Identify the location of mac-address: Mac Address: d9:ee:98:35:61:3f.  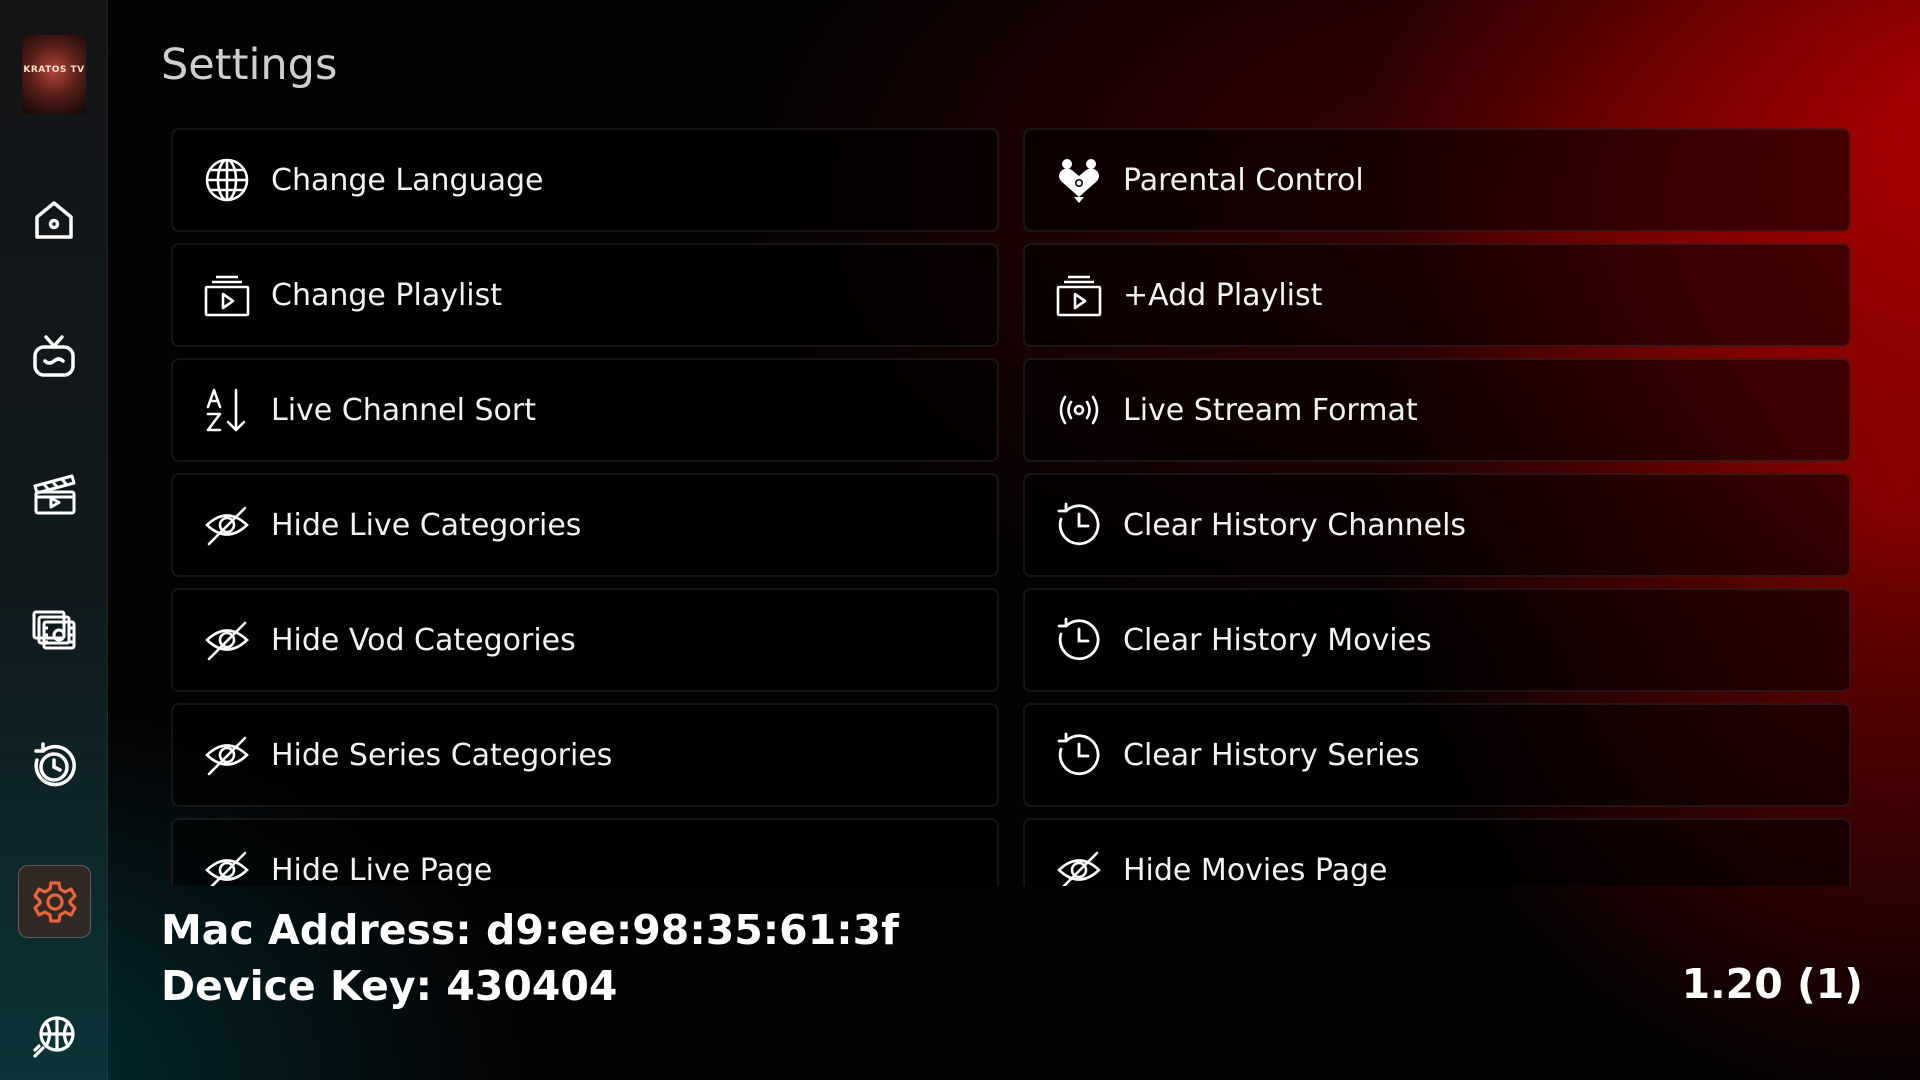
(530, 930).